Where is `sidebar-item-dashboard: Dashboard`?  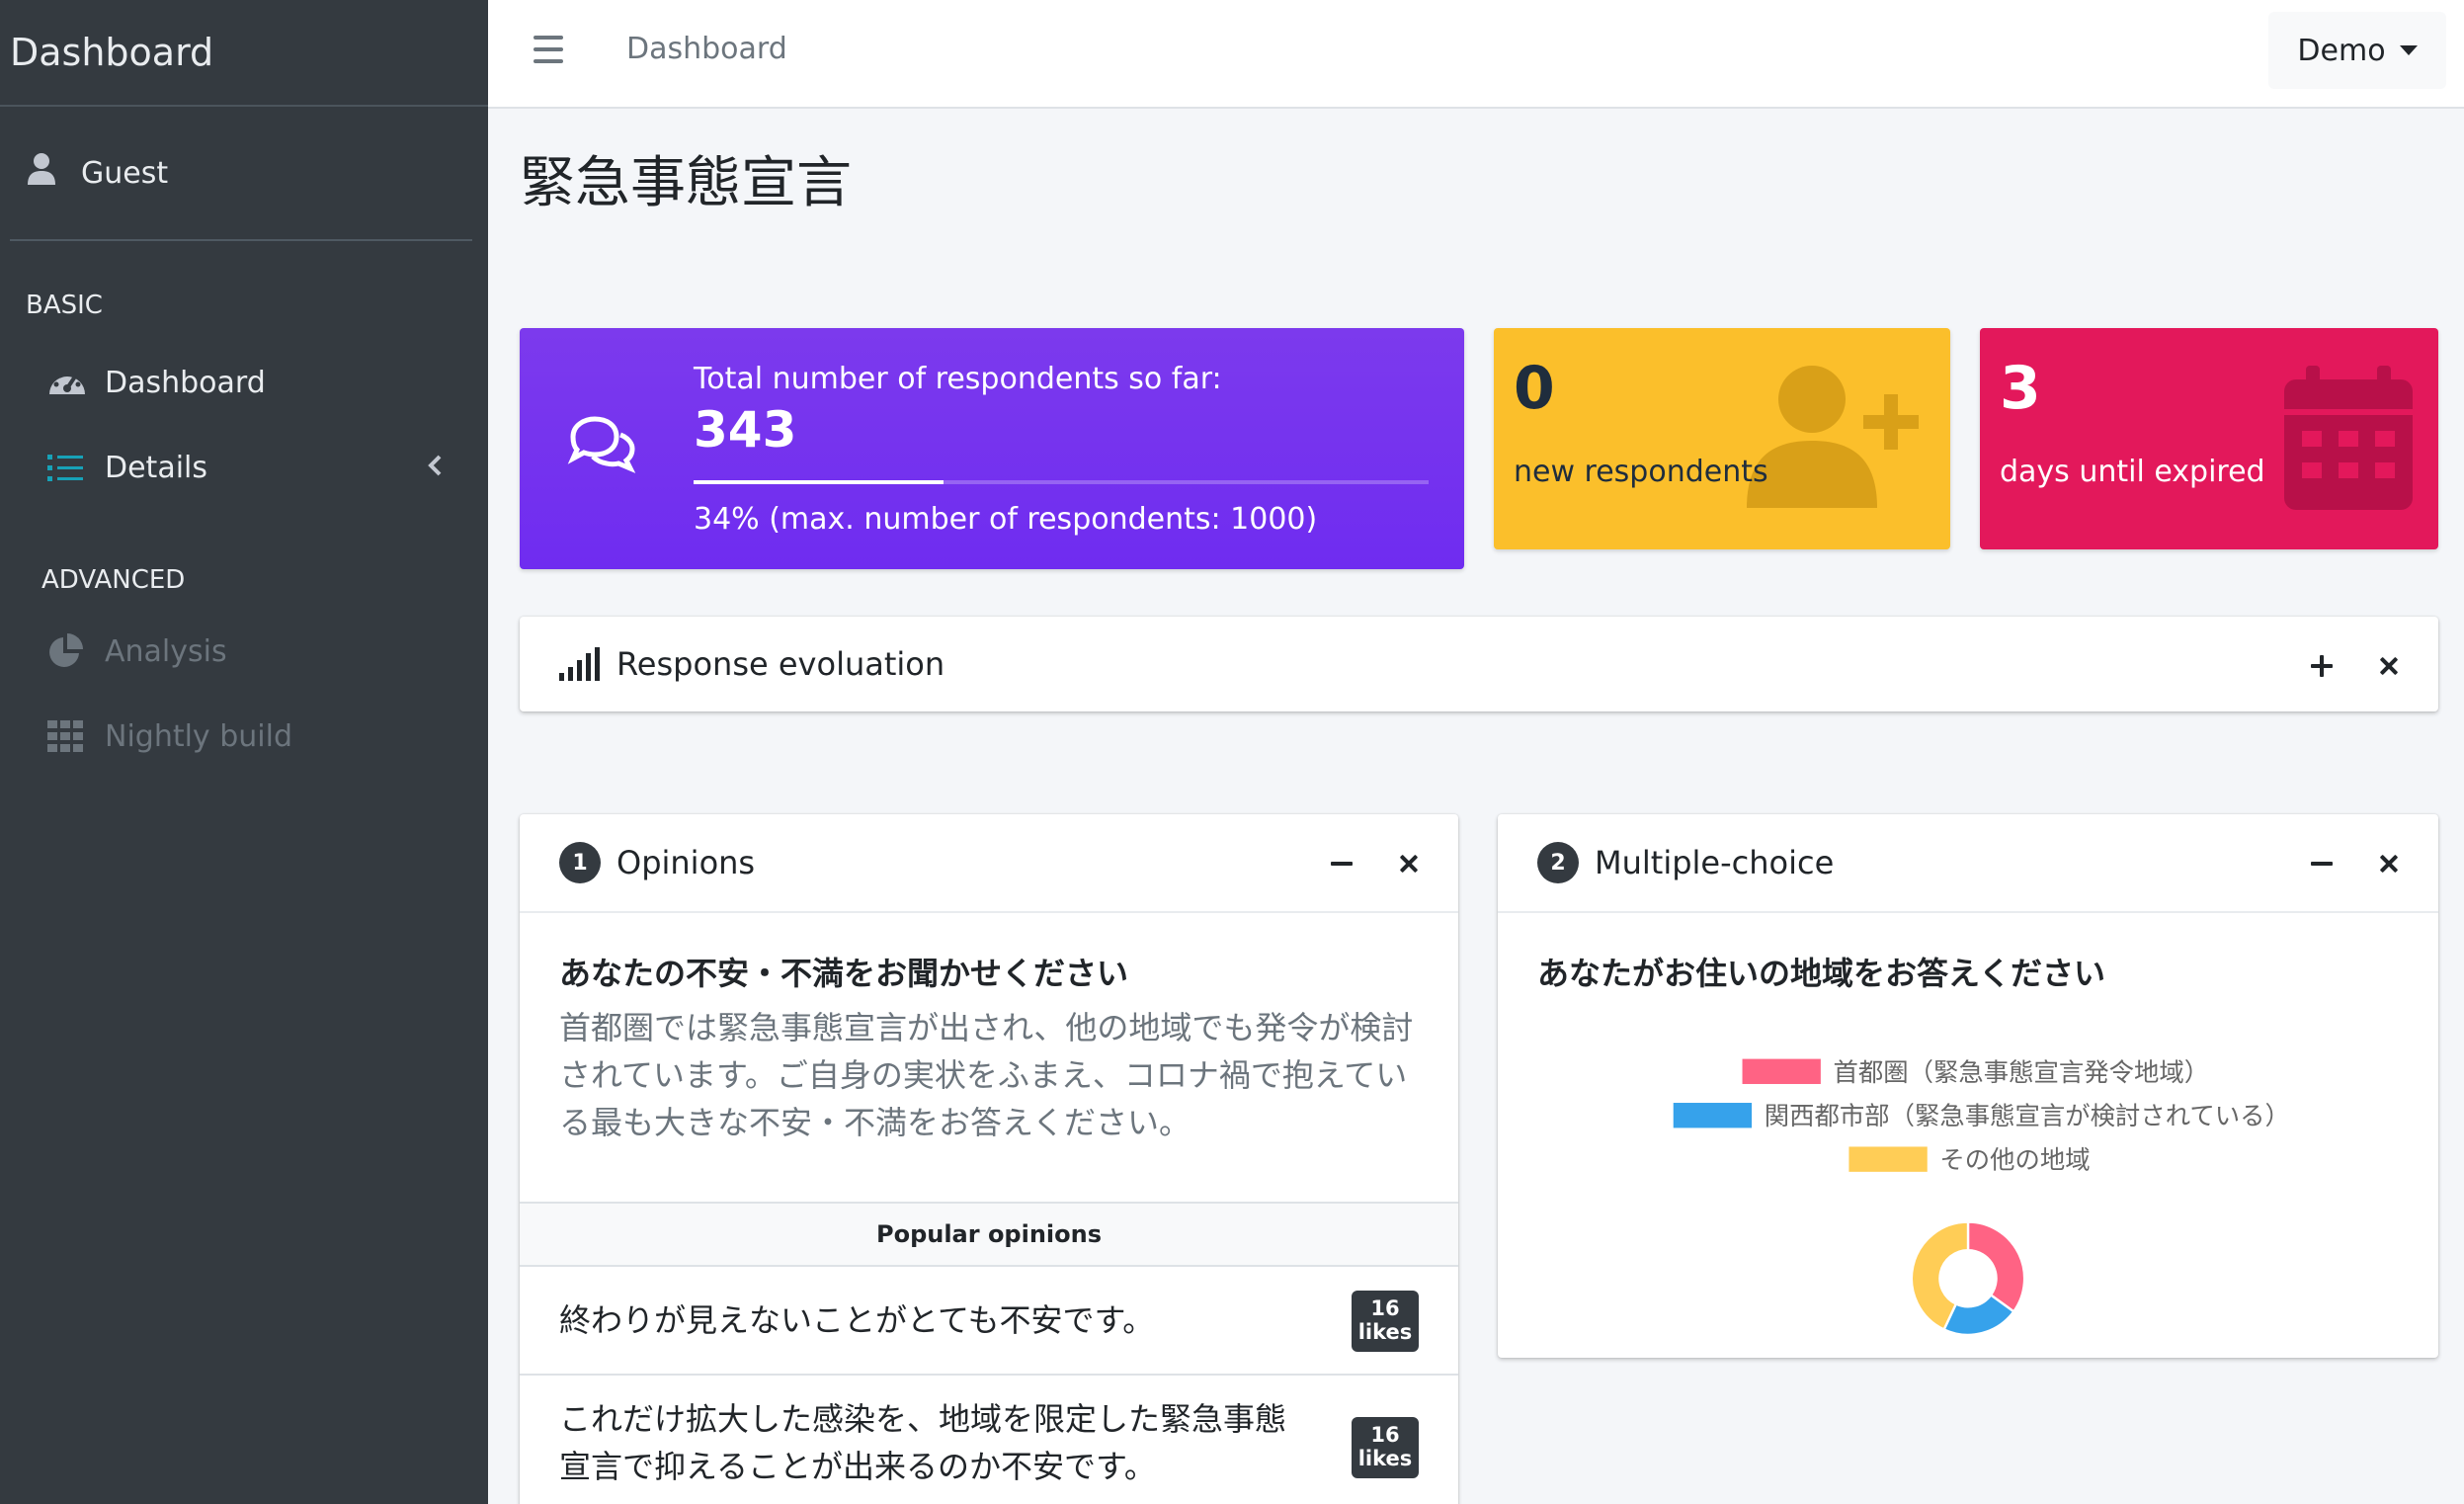 sidebar-item-dashboard: Dashboard is located at coordinates (244, 382).